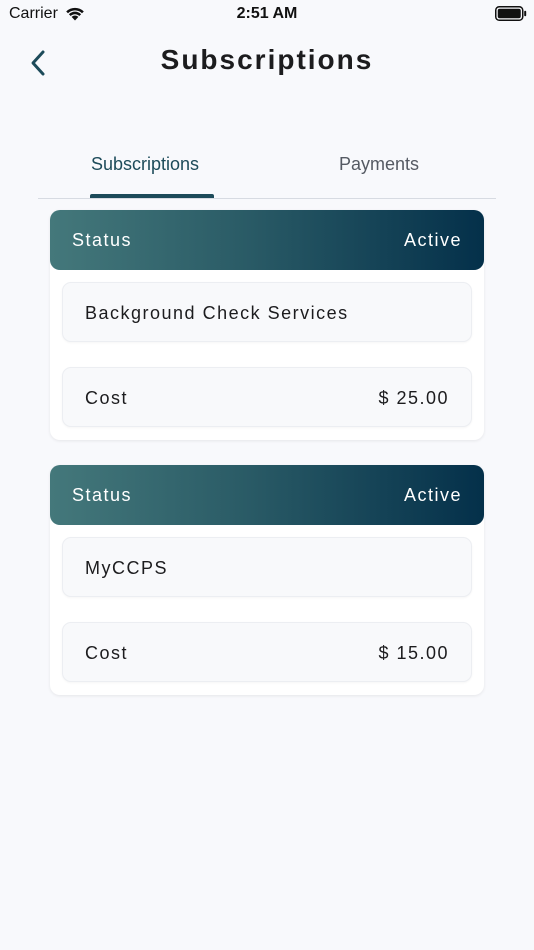 Image resolution: width=534 pixels, height=950 pixels. What do you see at coordinates (217, 313) in the screenshot?
I see `subscription-name: Background Check Services` at bounding box center [217, 313].